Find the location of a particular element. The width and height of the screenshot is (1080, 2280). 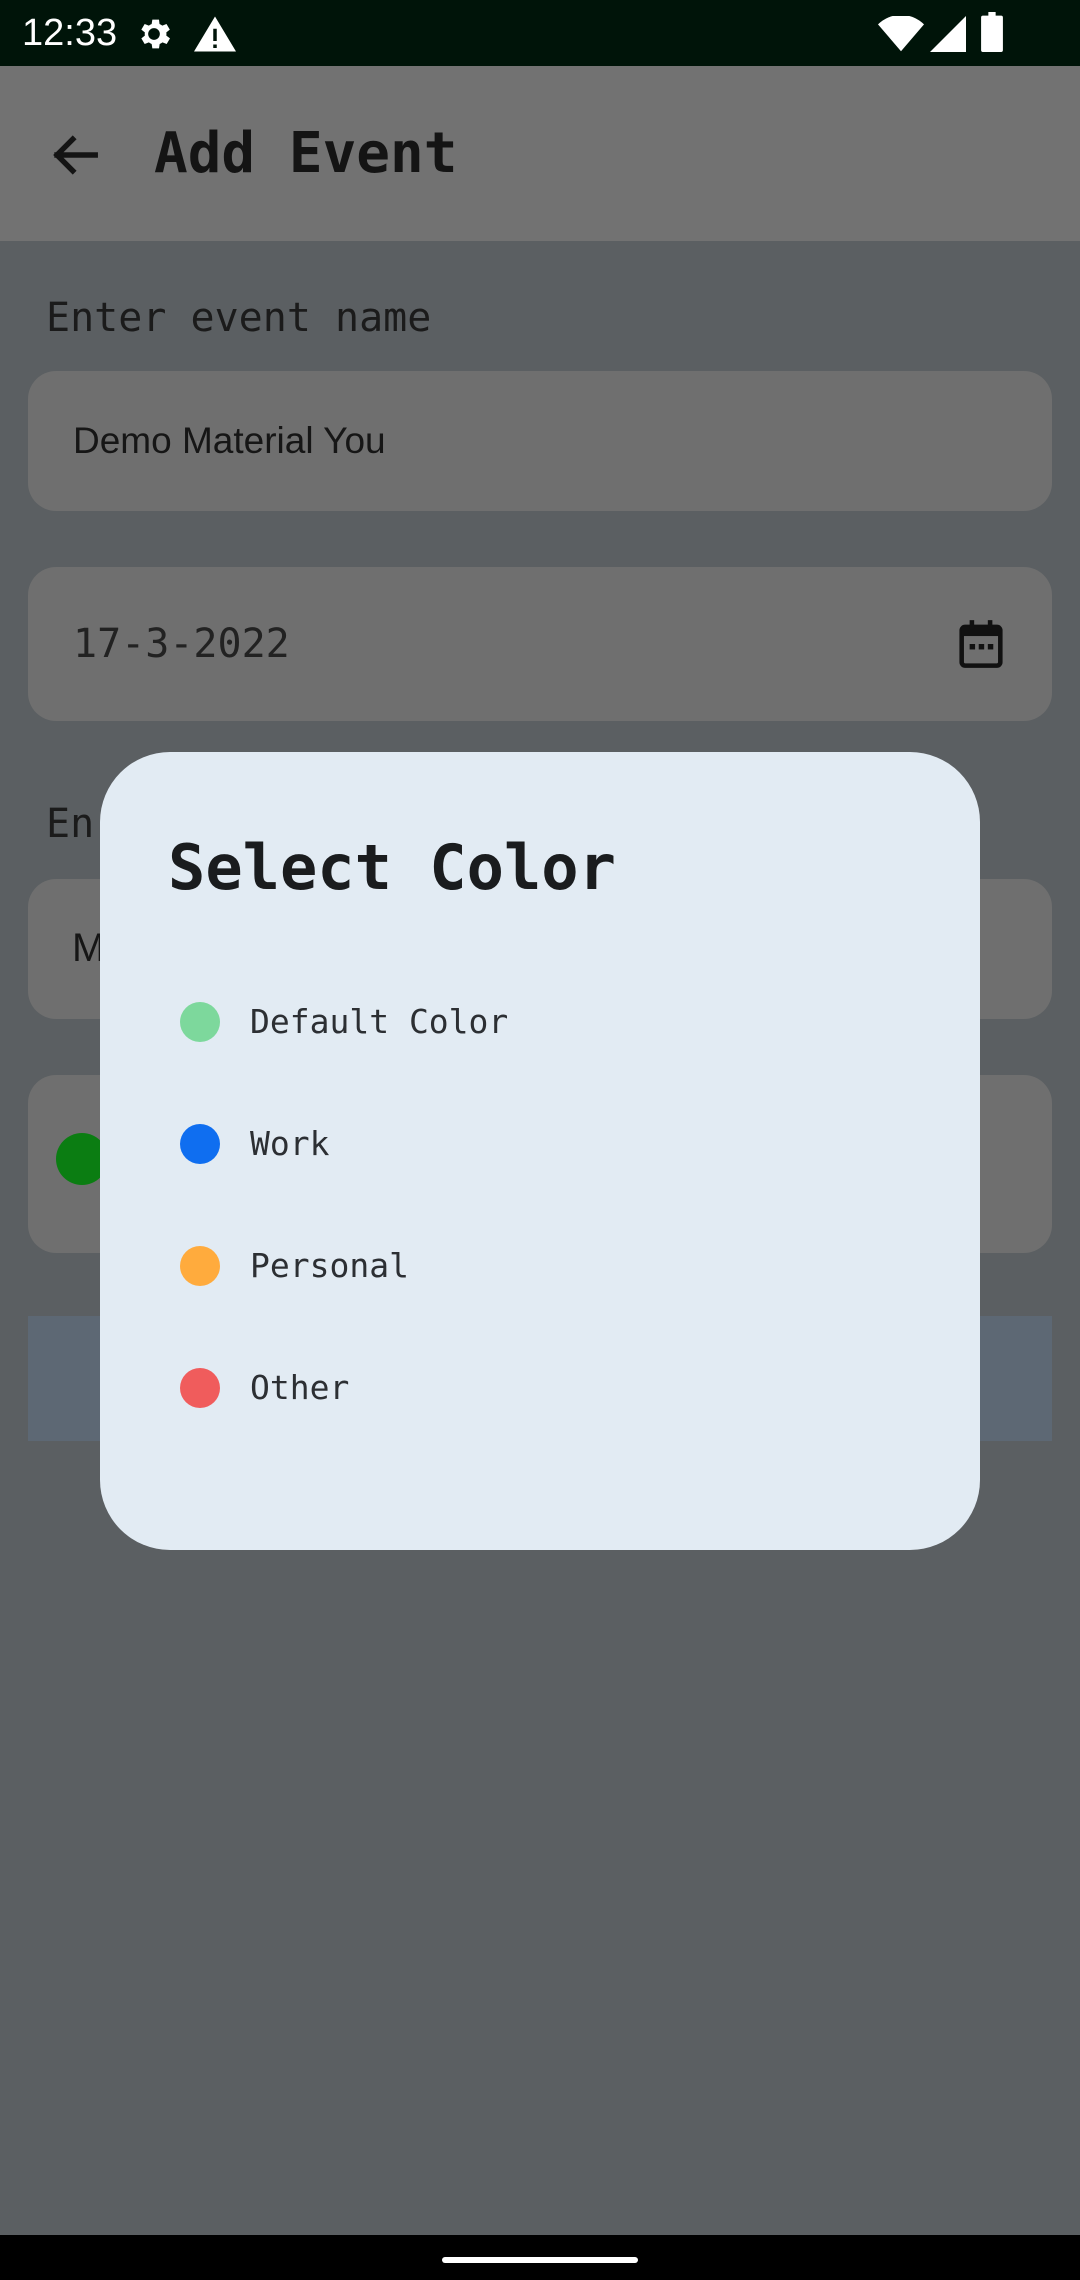

app-bar: Add Event is located at coordinates (540, 153).